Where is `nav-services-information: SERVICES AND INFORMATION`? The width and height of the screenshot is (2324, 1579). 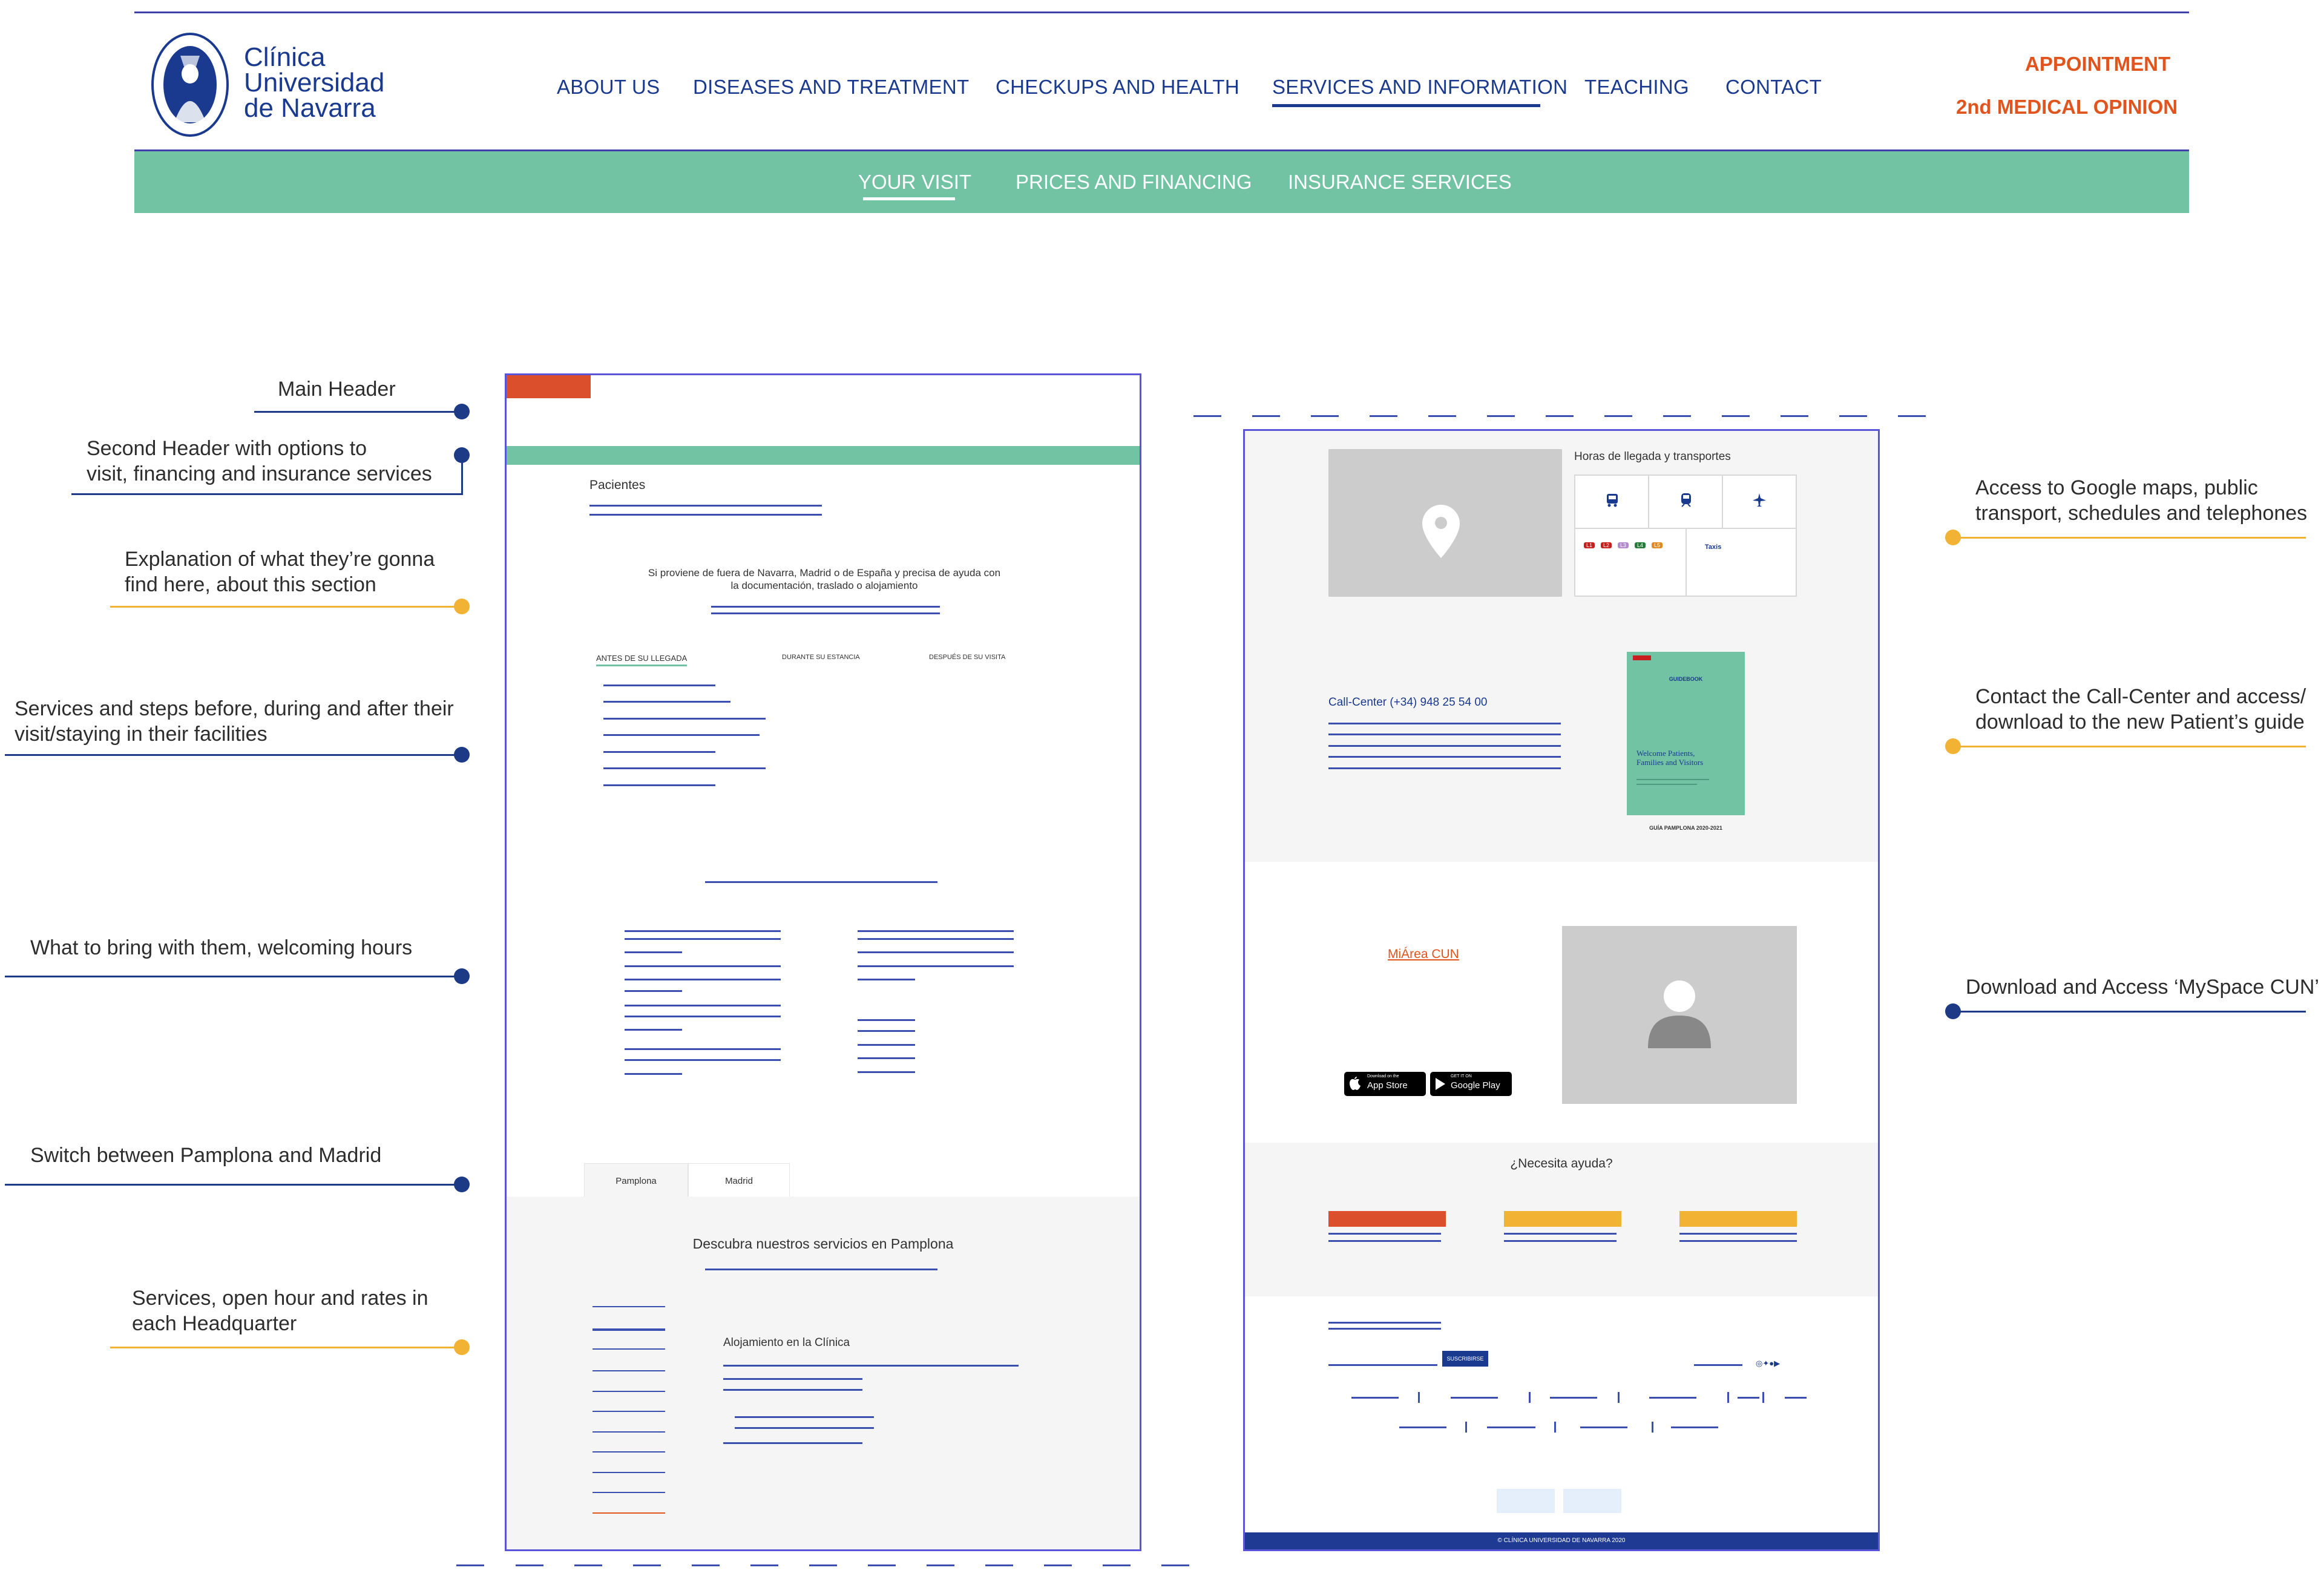 nav-services-information: SERVICES AND INFORMATION is located at coordinates (1419, 87).